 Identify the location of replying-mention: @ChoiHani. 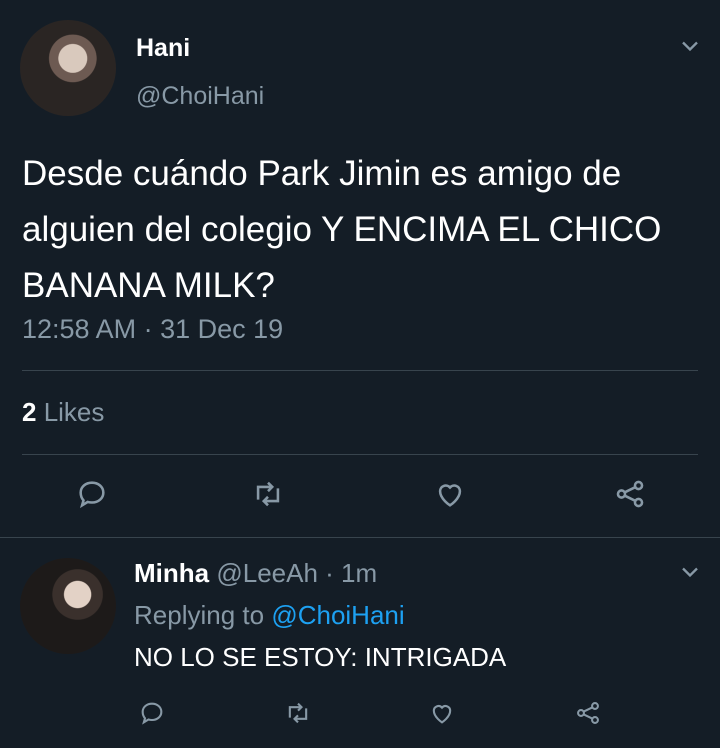
(337, 615).